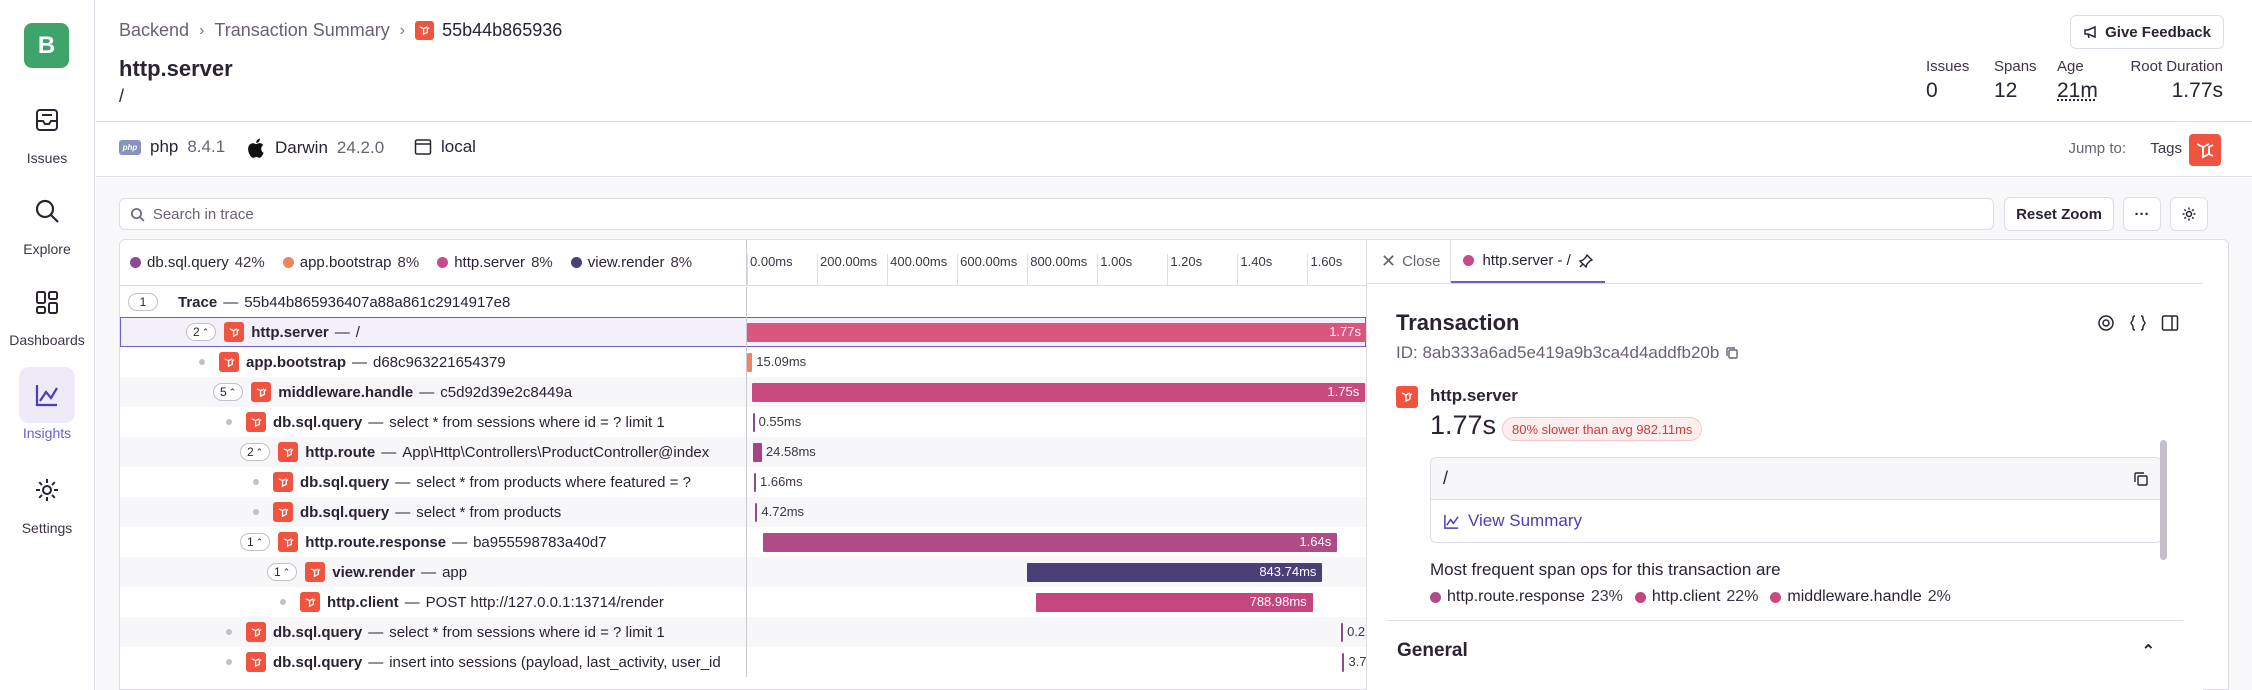 The width and height of the screenshot is (2252, 690). I want to click on search-input, so click(1072, 214).